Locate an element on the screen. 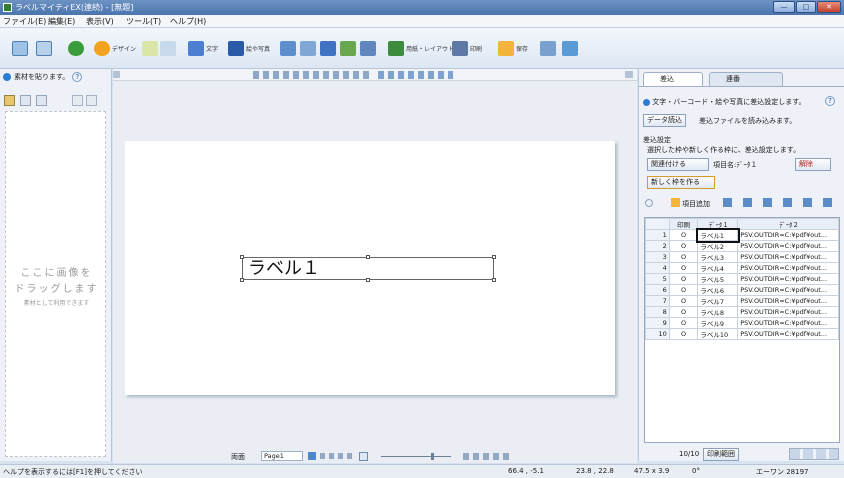 This screenshot has height=478, width=844. trash-icon is located at coordinates (25, 100).